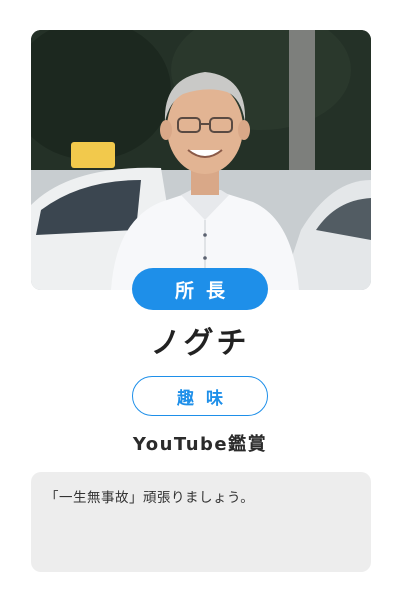  I want to click on message-text: 「一生無事故」頑張りましょう。, so click(150, 498).